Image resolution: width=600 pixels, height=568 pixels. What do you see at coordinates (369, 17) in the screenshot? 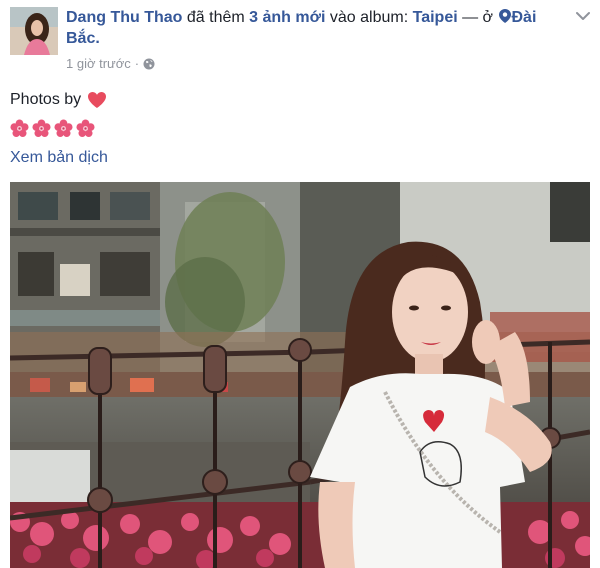
I see `album-prefix-text: vào album:` at bounding box center [369, 17].